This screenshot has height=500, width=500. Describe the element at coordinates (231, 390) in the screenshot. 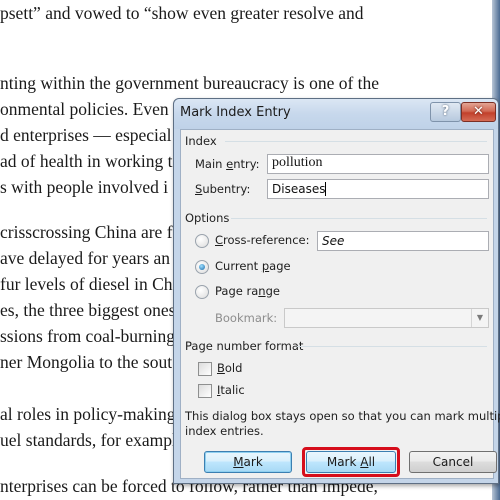

I see `italic-label: Italic` at that location.